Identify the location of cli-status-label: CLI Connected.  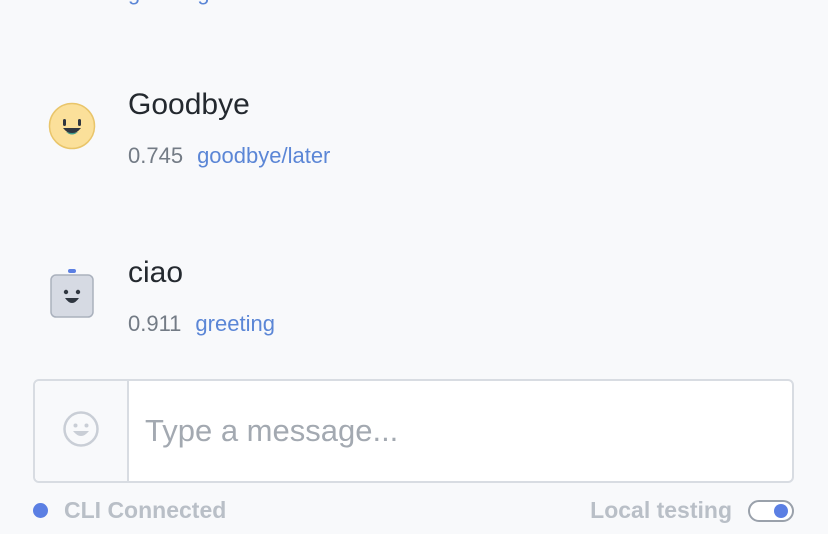
(145, 510).